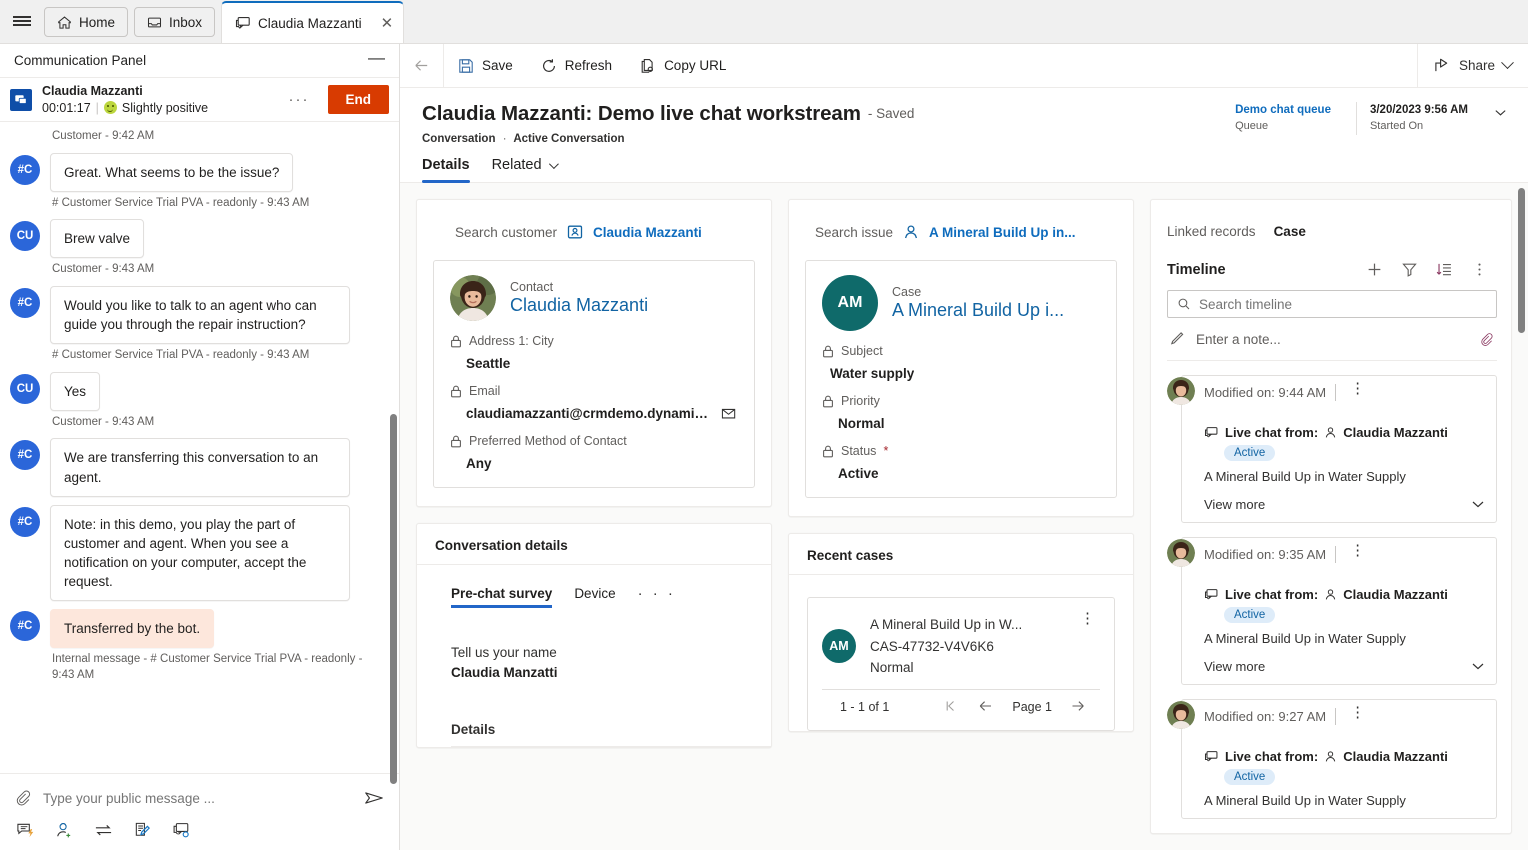  What do you see at coordinates (1181, 553) in the screenshot?
I see `avatar` at bounding box center [1181, 553].